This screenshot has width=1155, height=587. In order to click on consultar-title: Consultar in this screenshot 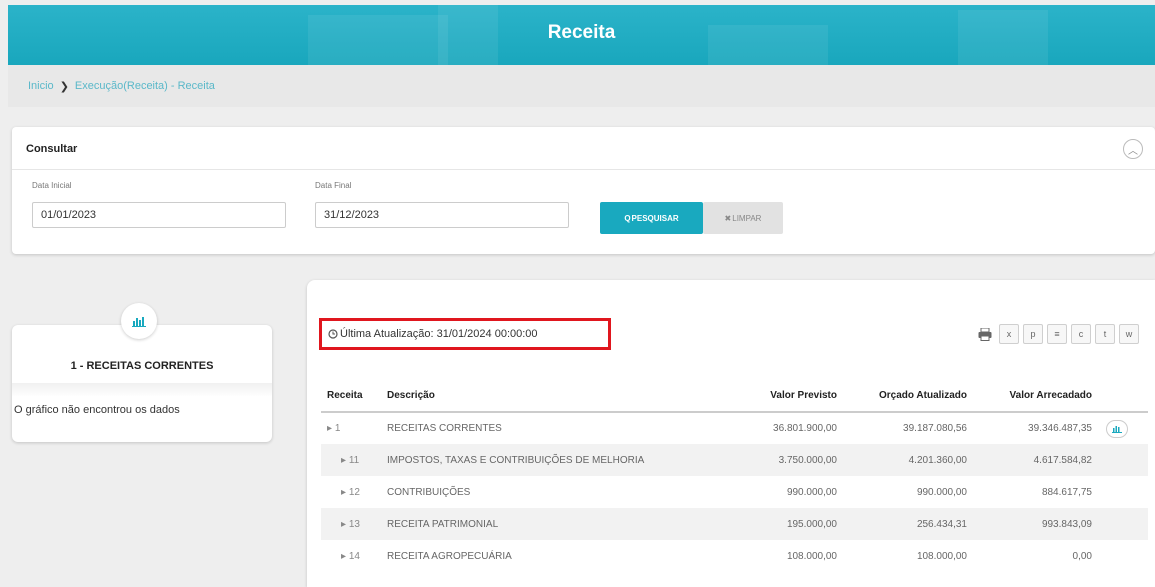, I will do `click(52, 149)`.